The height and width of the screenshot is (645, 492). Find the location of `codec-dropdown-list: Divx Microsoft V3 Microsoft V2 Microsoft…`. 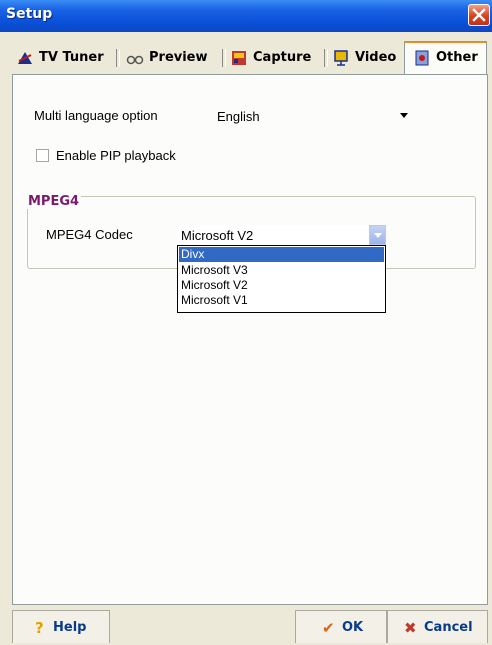

codec-dropdown-list: Divx Microsoft V3 Microsoft V2 Microsoft… is located at coordinates (281, 279).